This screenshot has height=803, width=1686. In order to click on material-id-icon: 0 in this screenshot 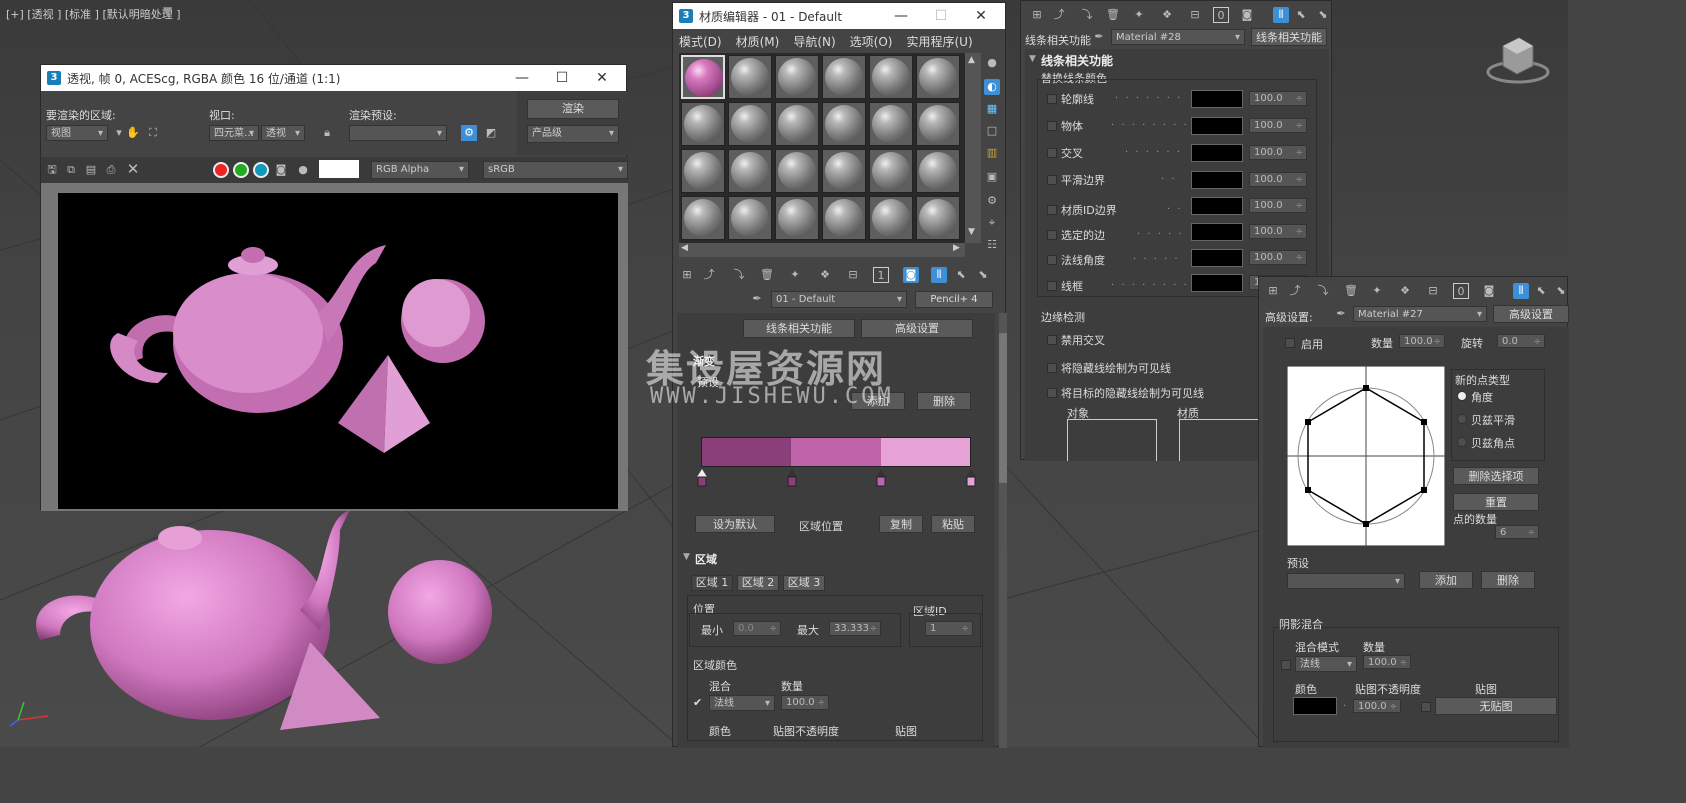, I will do `click(1221, 15)`.